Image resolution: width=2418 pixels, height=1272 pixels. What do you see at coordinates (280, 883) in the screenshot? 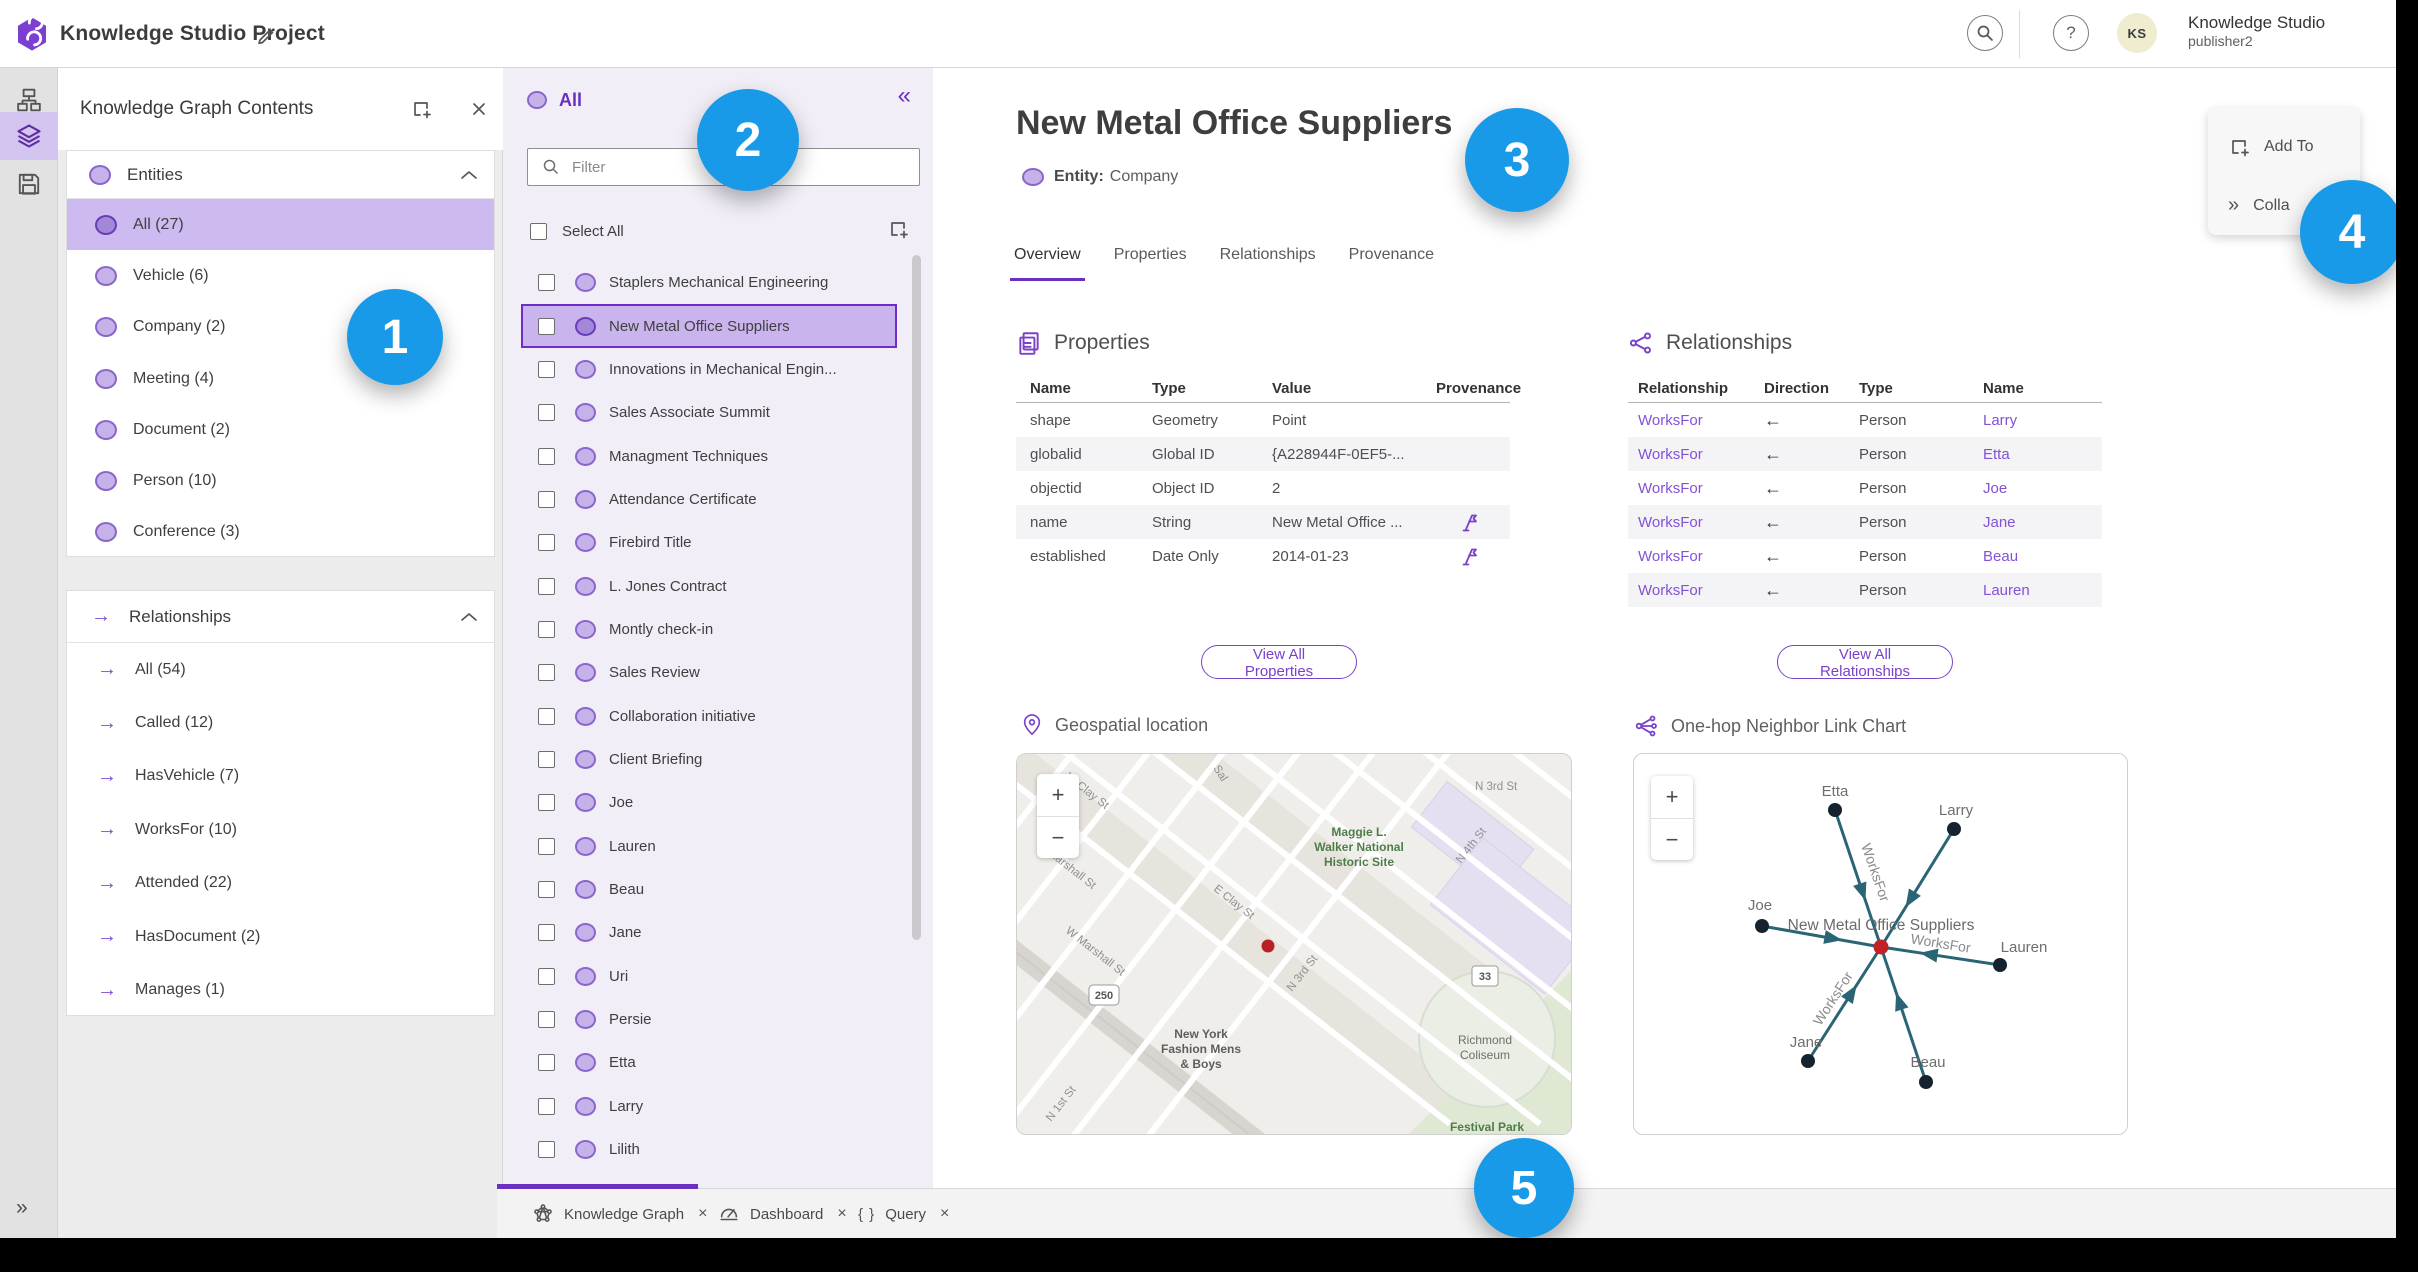
I see `relationship-type-item: → Attended (22)` at bounding box center [280, 883].